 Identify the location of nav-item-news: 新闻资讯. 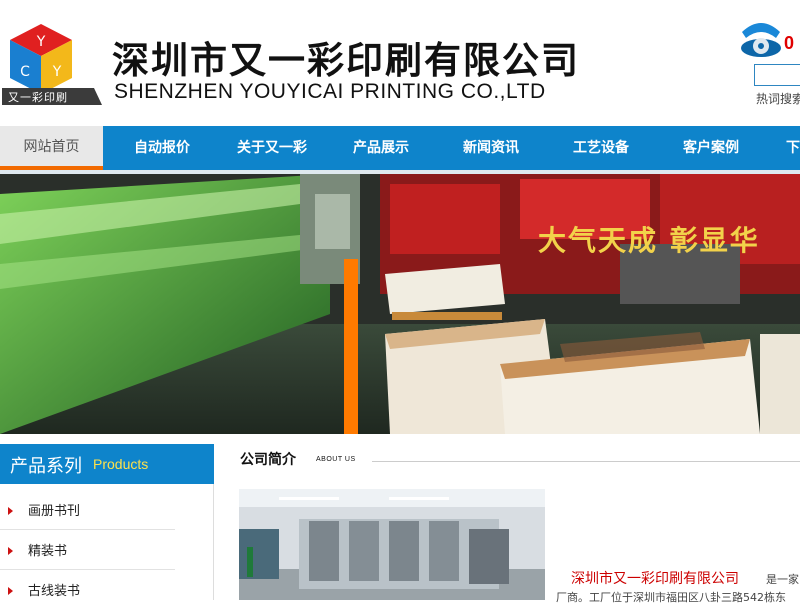
(491, 148).